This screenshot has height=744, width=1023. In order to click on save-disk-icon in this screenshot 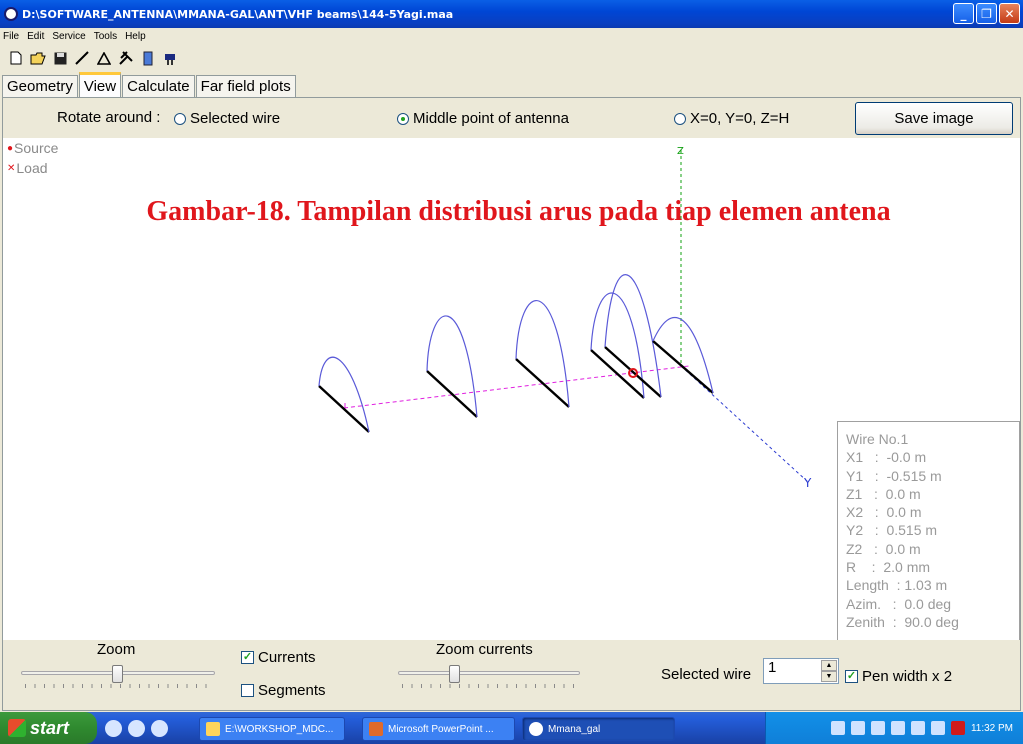, I will do `click(60, 58)`.